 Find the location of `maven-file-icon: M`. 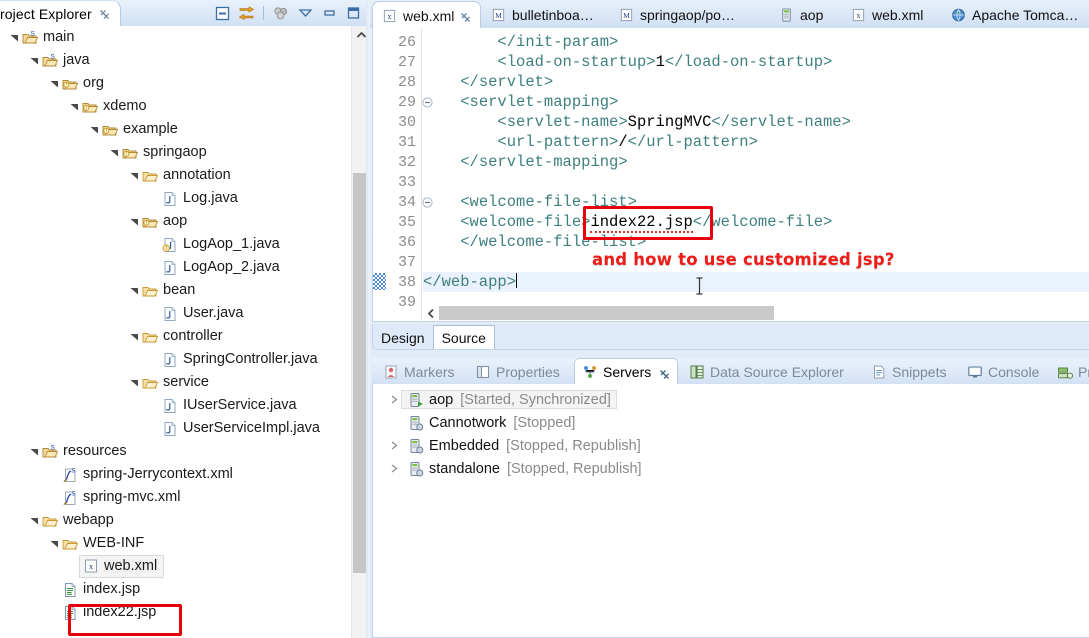

maven-file-icon: M is located at coordinates (498, 15).